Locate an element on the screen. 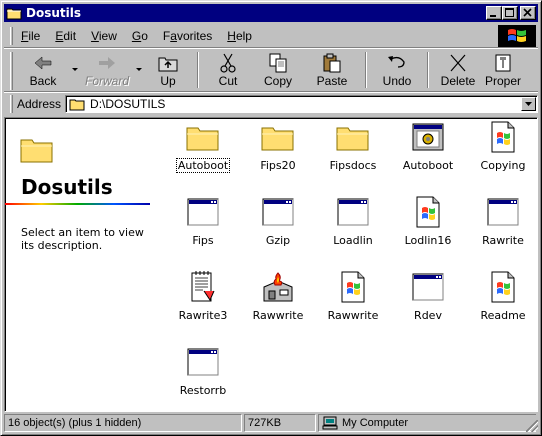 This screenshot has height=436, width=542. back-button: Back is located at coordinates (43, 70).